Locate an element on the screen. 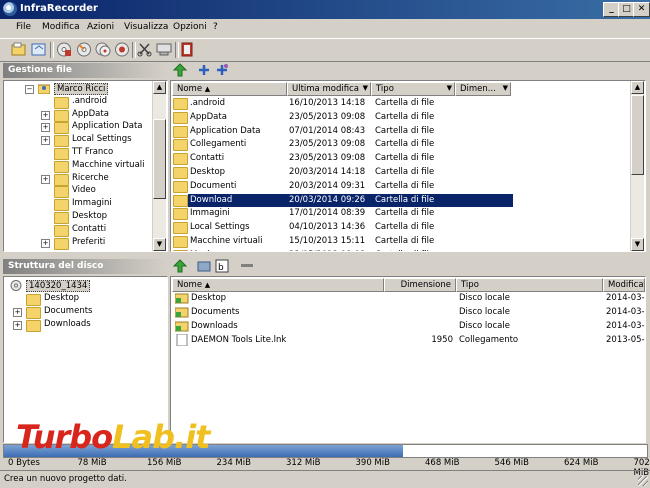 The width and height of the screenshot is (650, 488). file-row: Desktop20/03/2014 14:18Cartella di file is located at coordinates (350, 172).